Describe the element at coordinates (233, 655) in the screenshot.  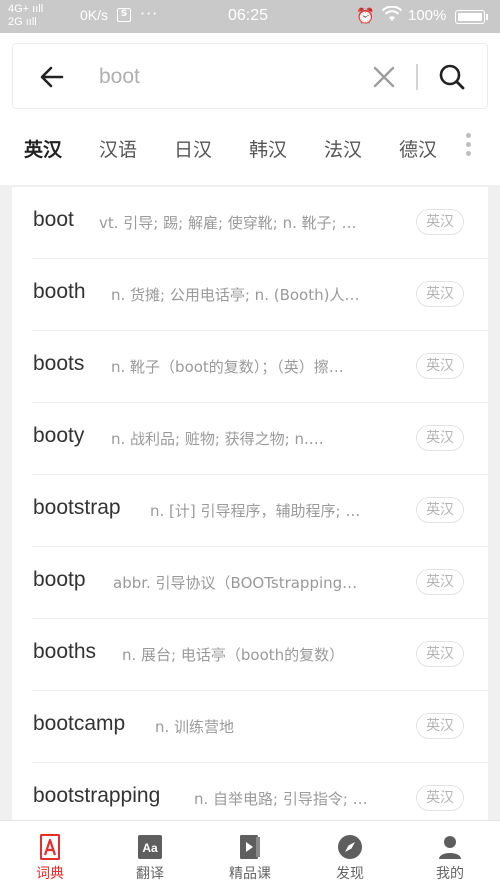
I see `entry-definition: n. 展台; 电话亭（booth的复数）` at that location.